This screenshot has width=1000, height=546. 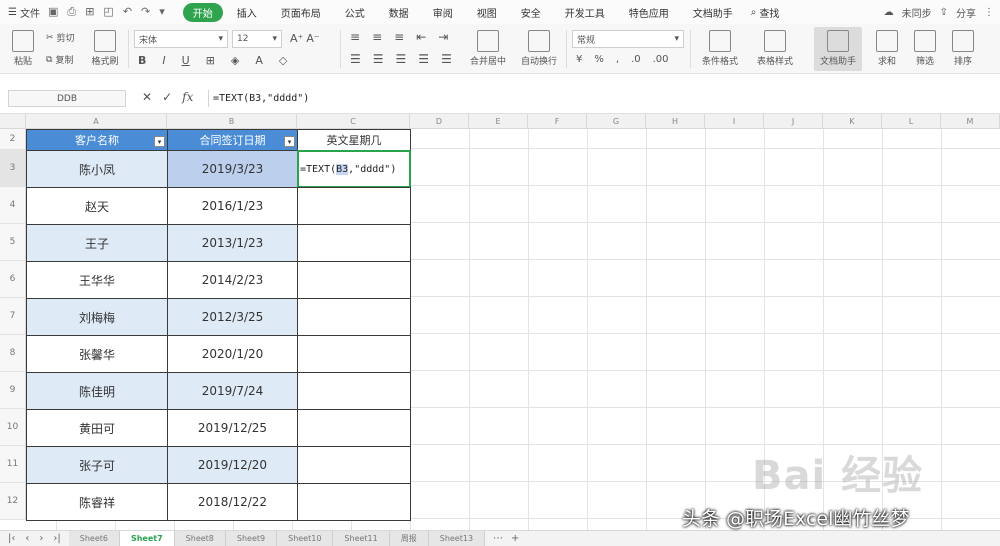 I want to click on column-header-m: M, so click(x=970, y=121).